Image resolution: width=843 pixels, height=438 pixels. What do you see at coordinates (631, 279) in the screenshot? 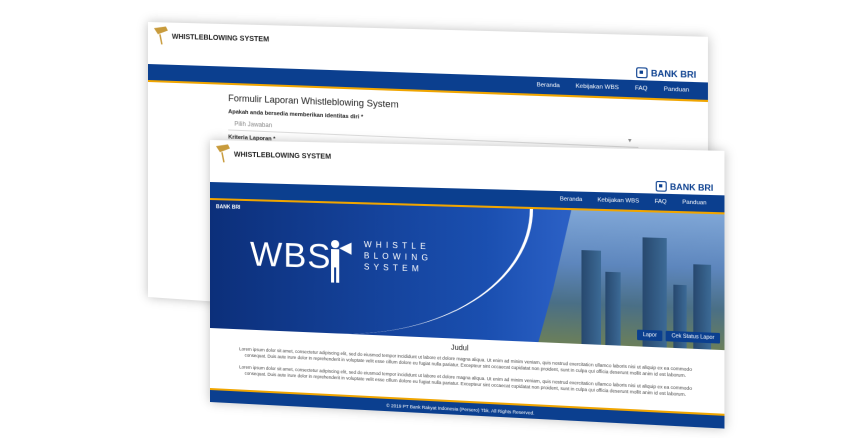
I see `city-photo` at bounding box center [631, 279].